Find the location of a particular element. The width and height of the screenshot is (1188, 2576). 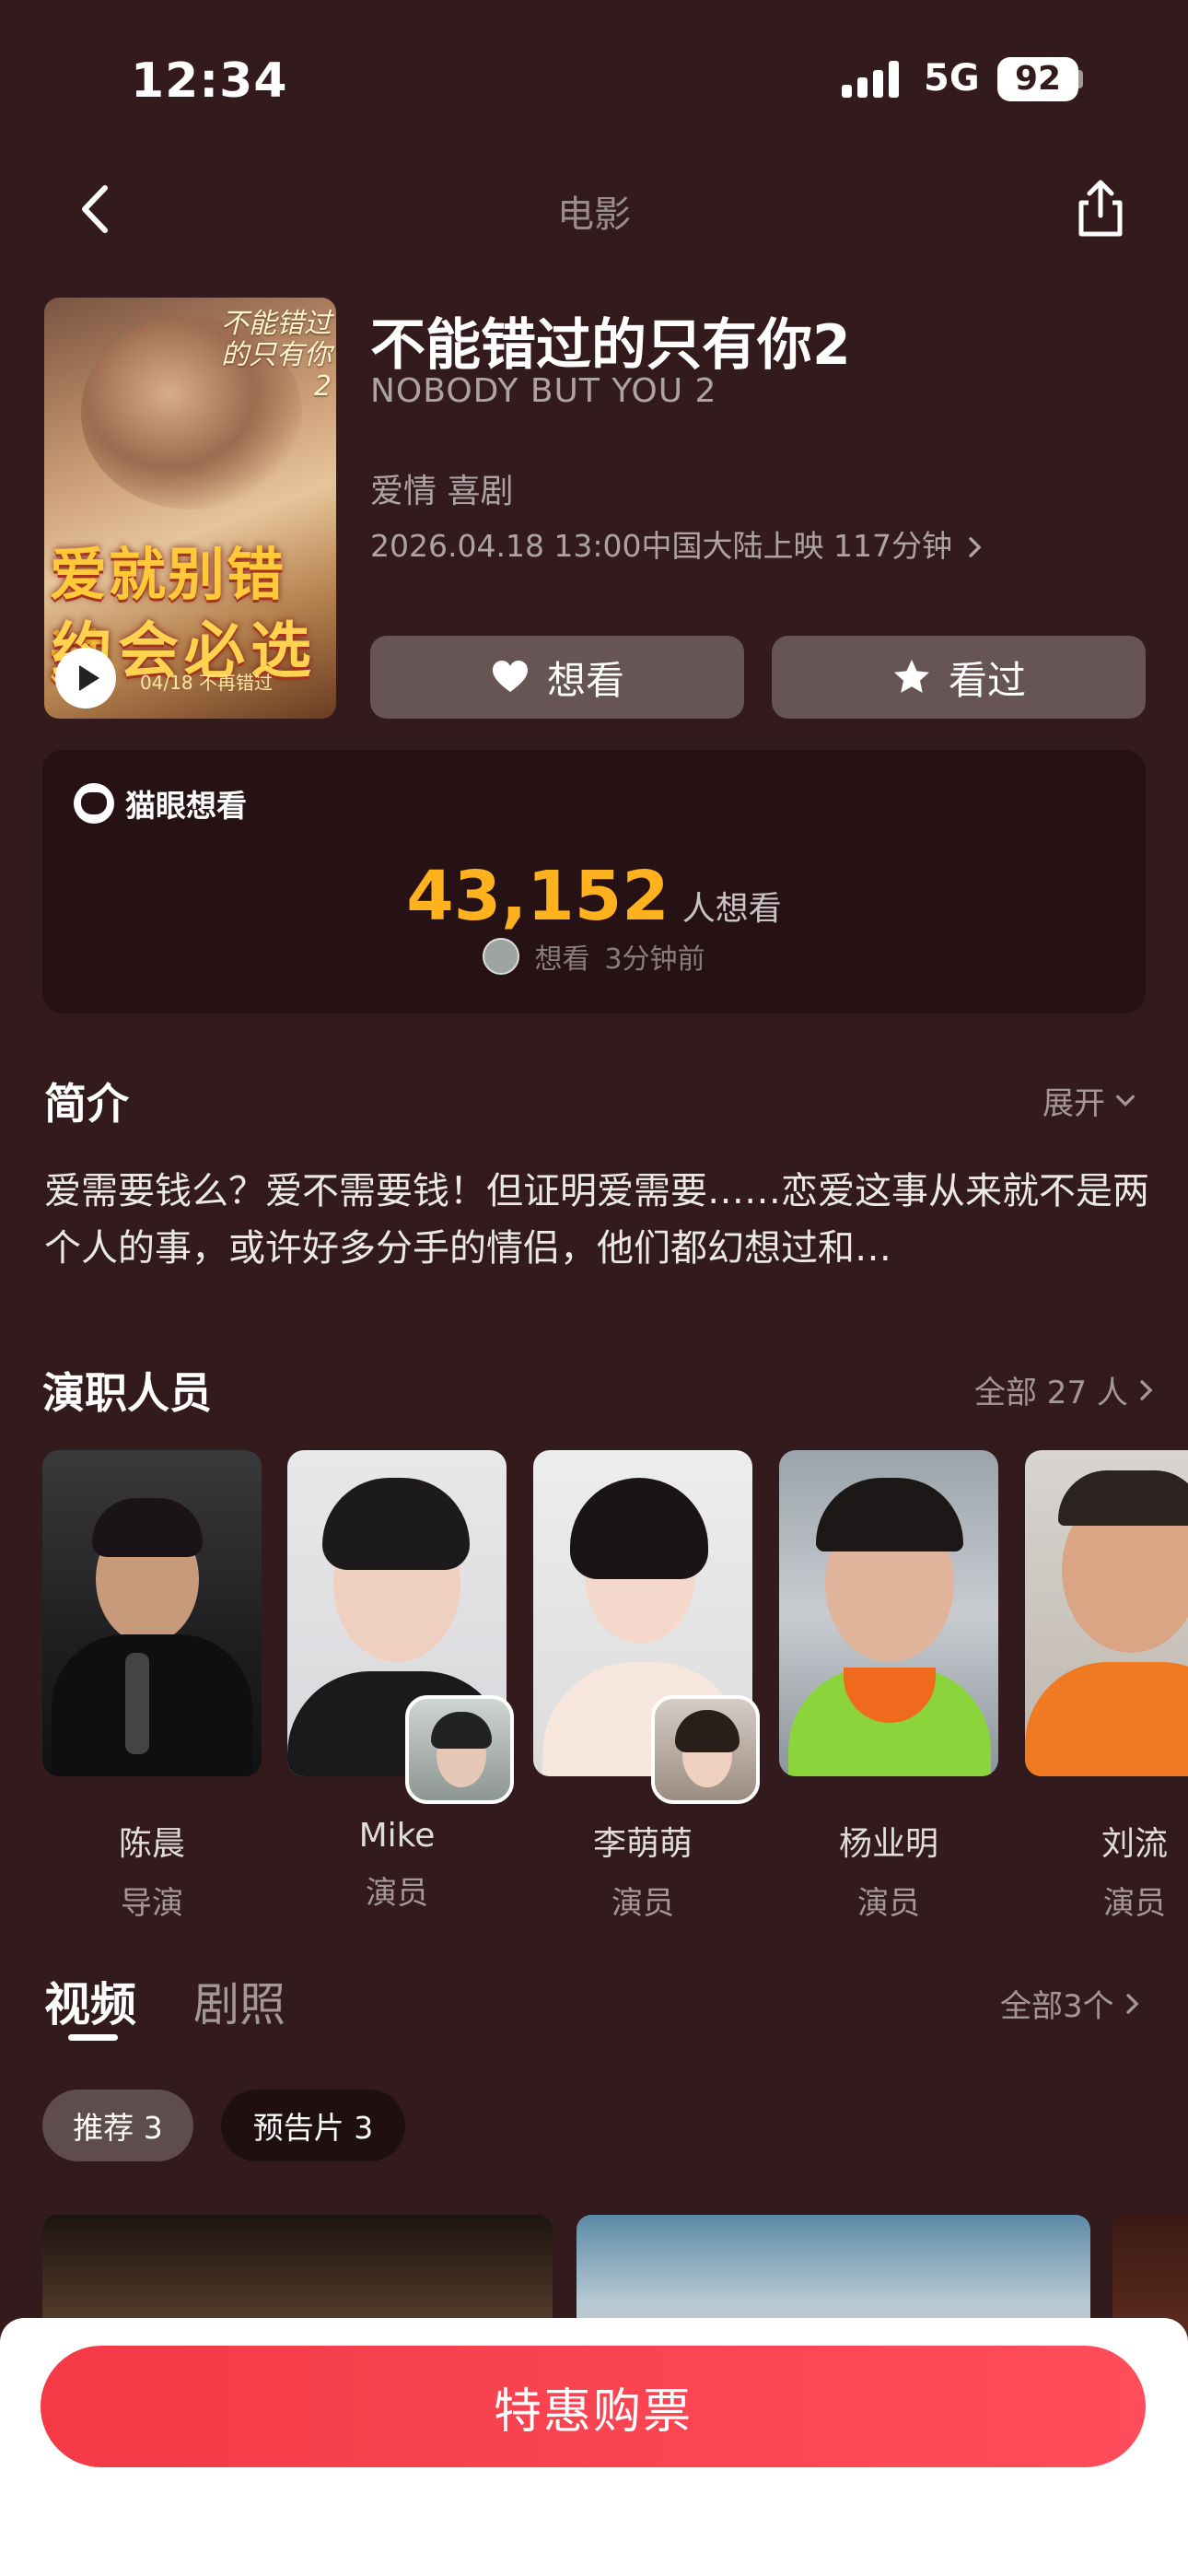

cast-name: 刘流 is located at coordinates (1134, 1844).